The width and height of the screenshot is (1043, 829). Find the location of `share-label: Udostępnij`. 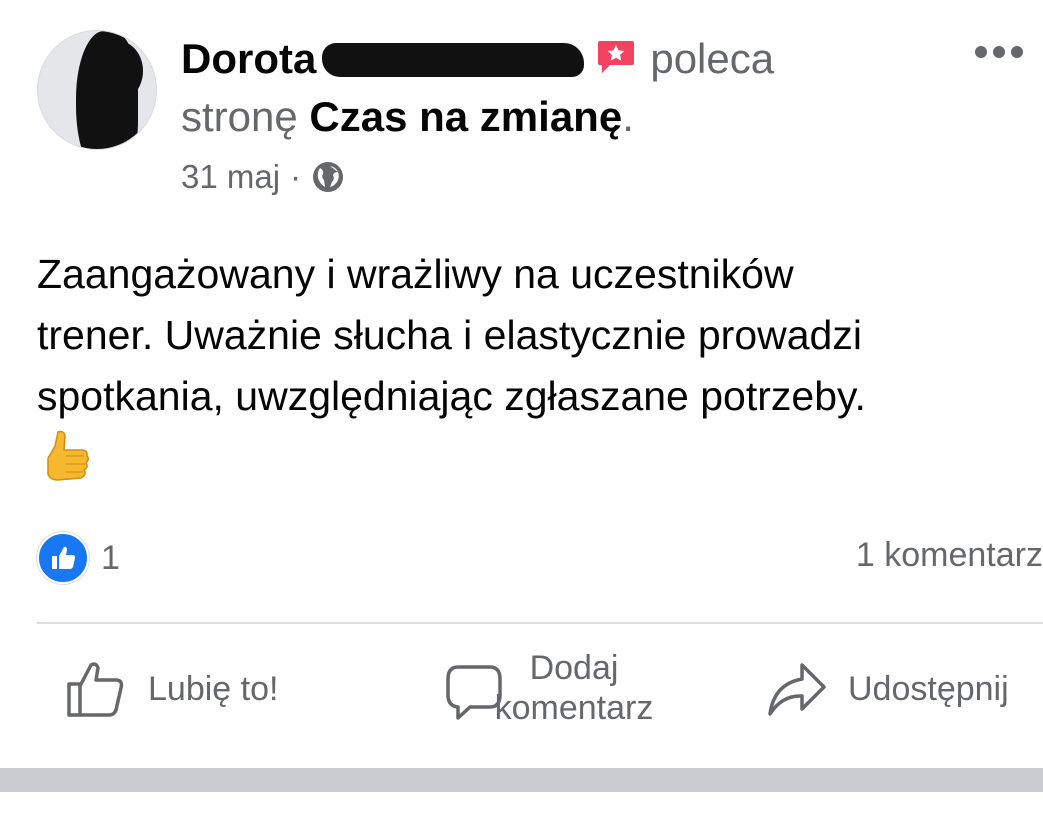

share-label: Udostępnij is located at coordinates (928, 689).